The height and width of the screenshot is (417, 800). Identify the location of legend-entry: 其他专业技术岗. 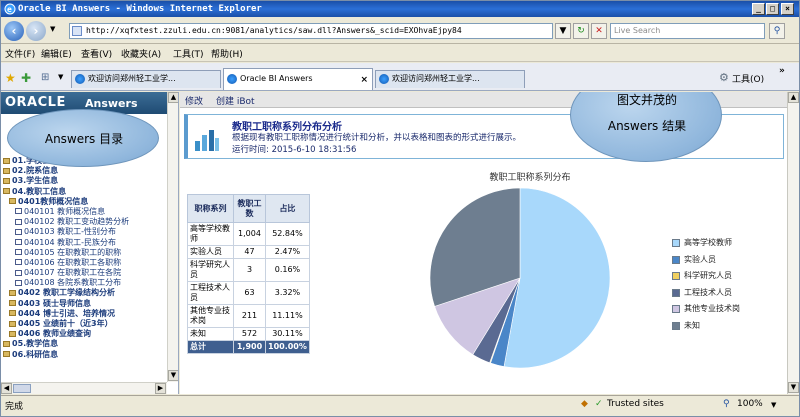
(706, 312).